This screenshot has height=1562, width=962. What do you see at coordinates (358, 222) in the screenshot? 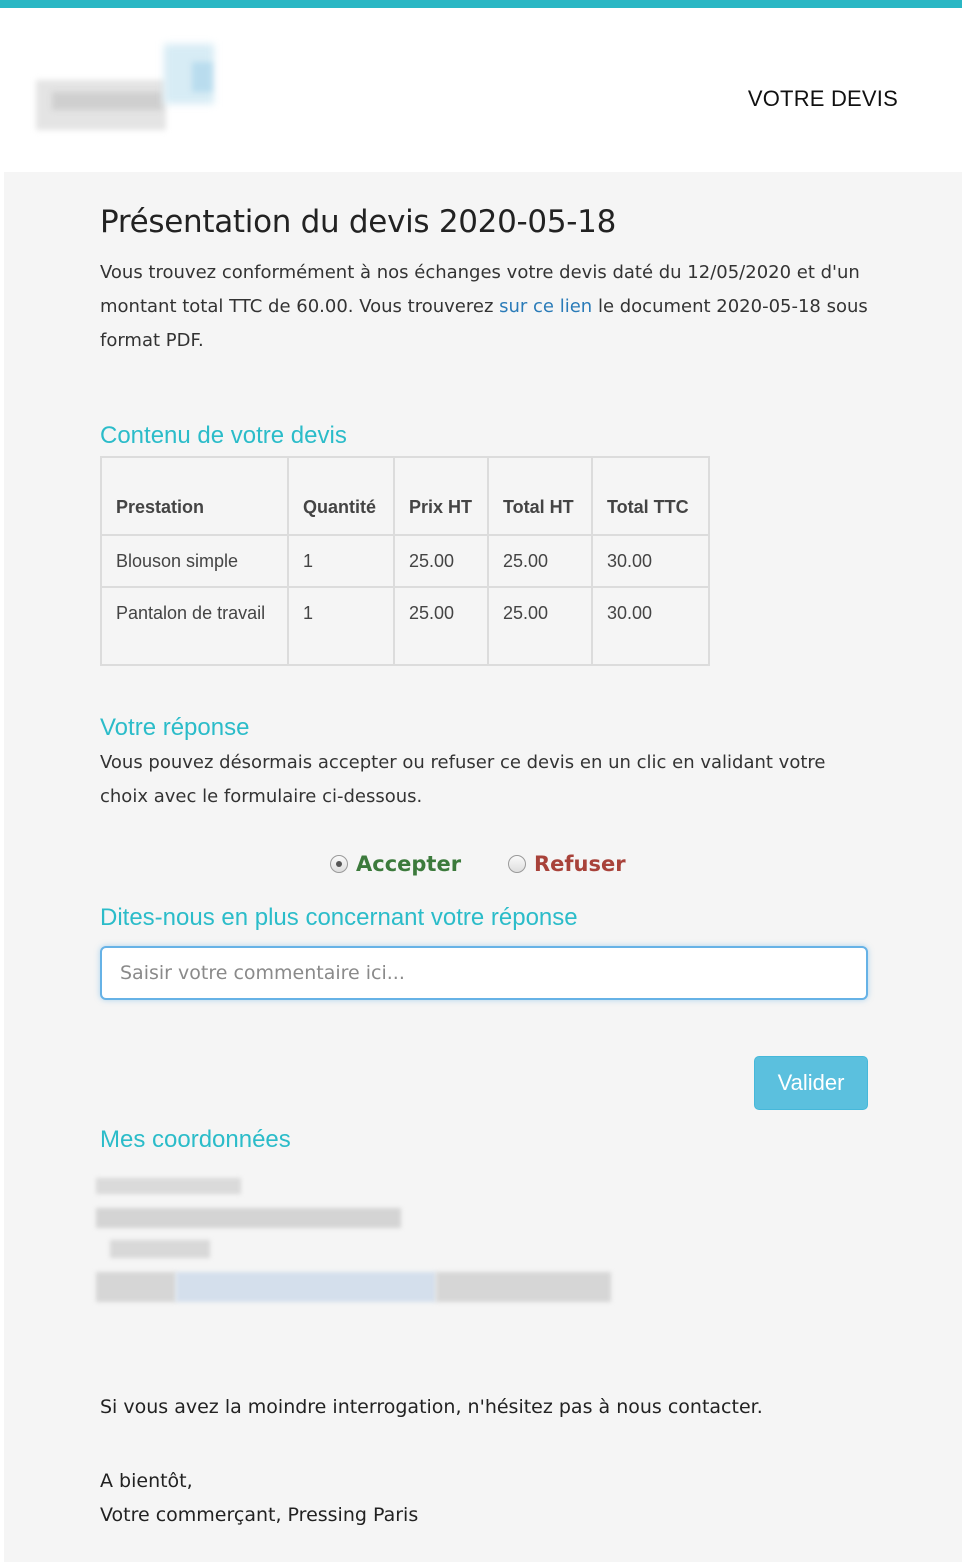
I see `page-title: Présentation du devis 2020-05-18` at bounding box center [358, 222].